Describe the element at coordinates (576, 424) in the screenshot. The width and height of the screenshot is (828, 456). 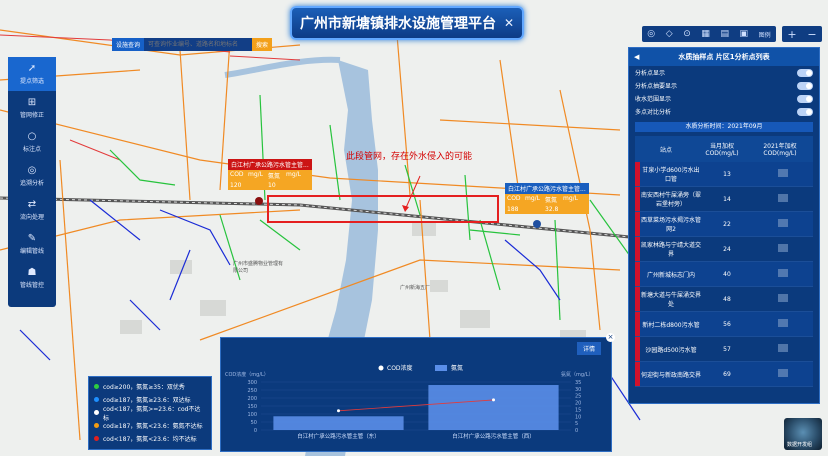
I see `y2-tick-label: 5` at that location.